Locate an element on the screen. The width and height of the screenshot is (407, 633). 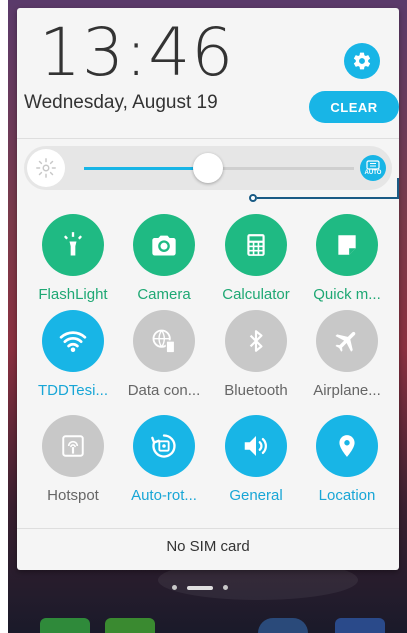
bluetooth-icon is located at coordinates (256, 341).